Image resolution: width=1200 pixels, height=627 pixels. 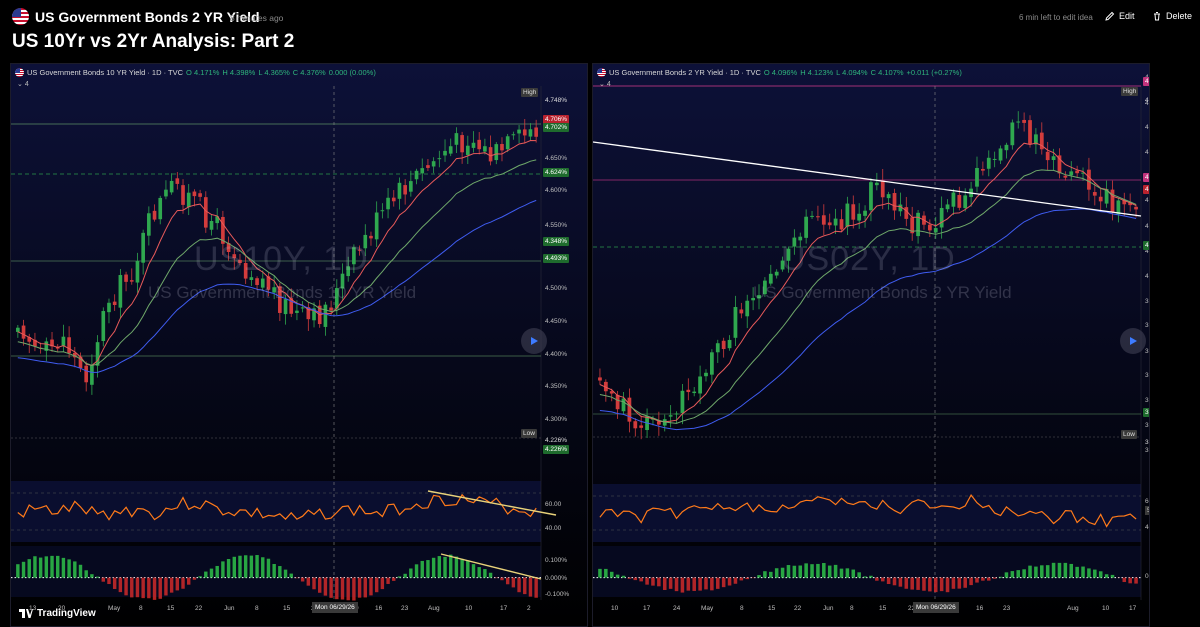 I want to click on edit-label: Edit, so click(x=1127, y=16).